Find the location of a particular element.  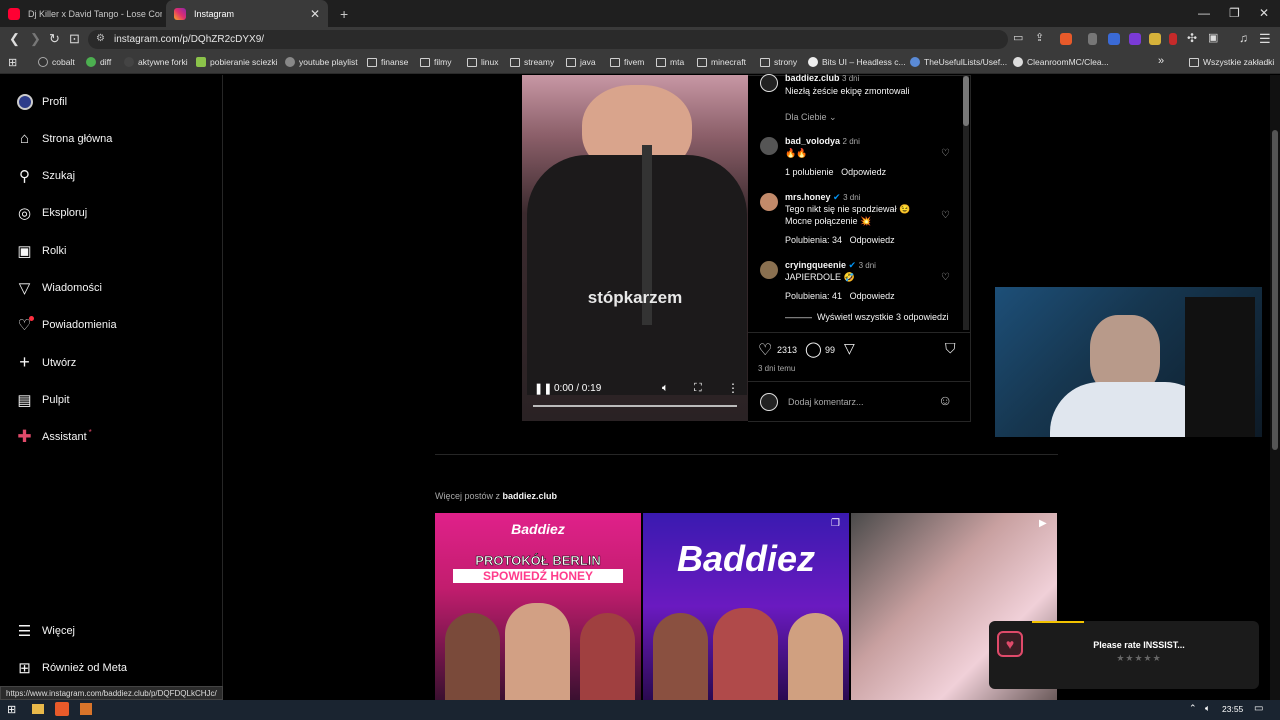

pause-icon: ❚❚ is located at coordinates (543, 388).